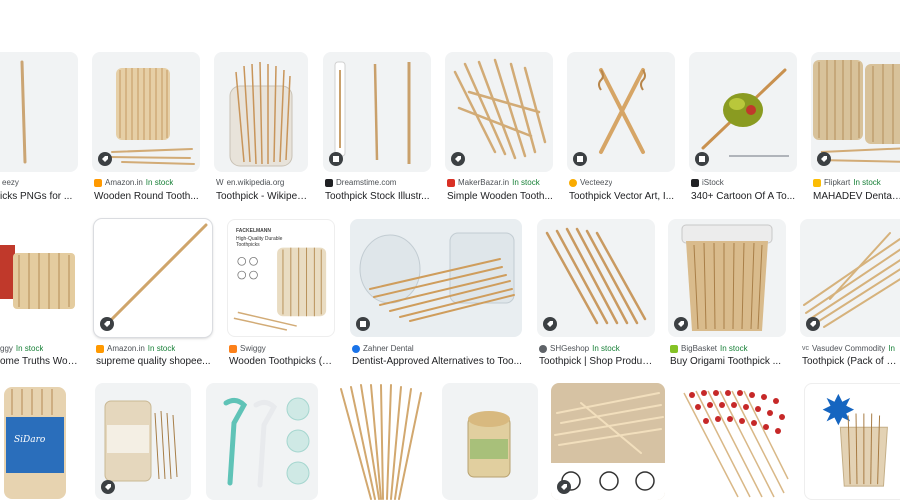 Image resolution: width=900 pixels, height=500 pixels. What do you see at coordinates (451, 182) in the screenshot?
I see `makerbazar-icon` at bounding box center [451, 182].